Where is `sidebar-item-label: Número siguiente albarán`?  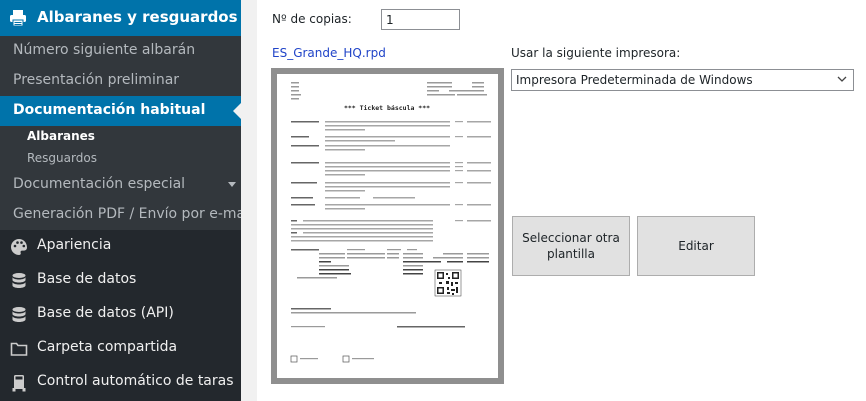
sidebar-item-label: Número siguiente albarán is located at coordinates (104, 50).